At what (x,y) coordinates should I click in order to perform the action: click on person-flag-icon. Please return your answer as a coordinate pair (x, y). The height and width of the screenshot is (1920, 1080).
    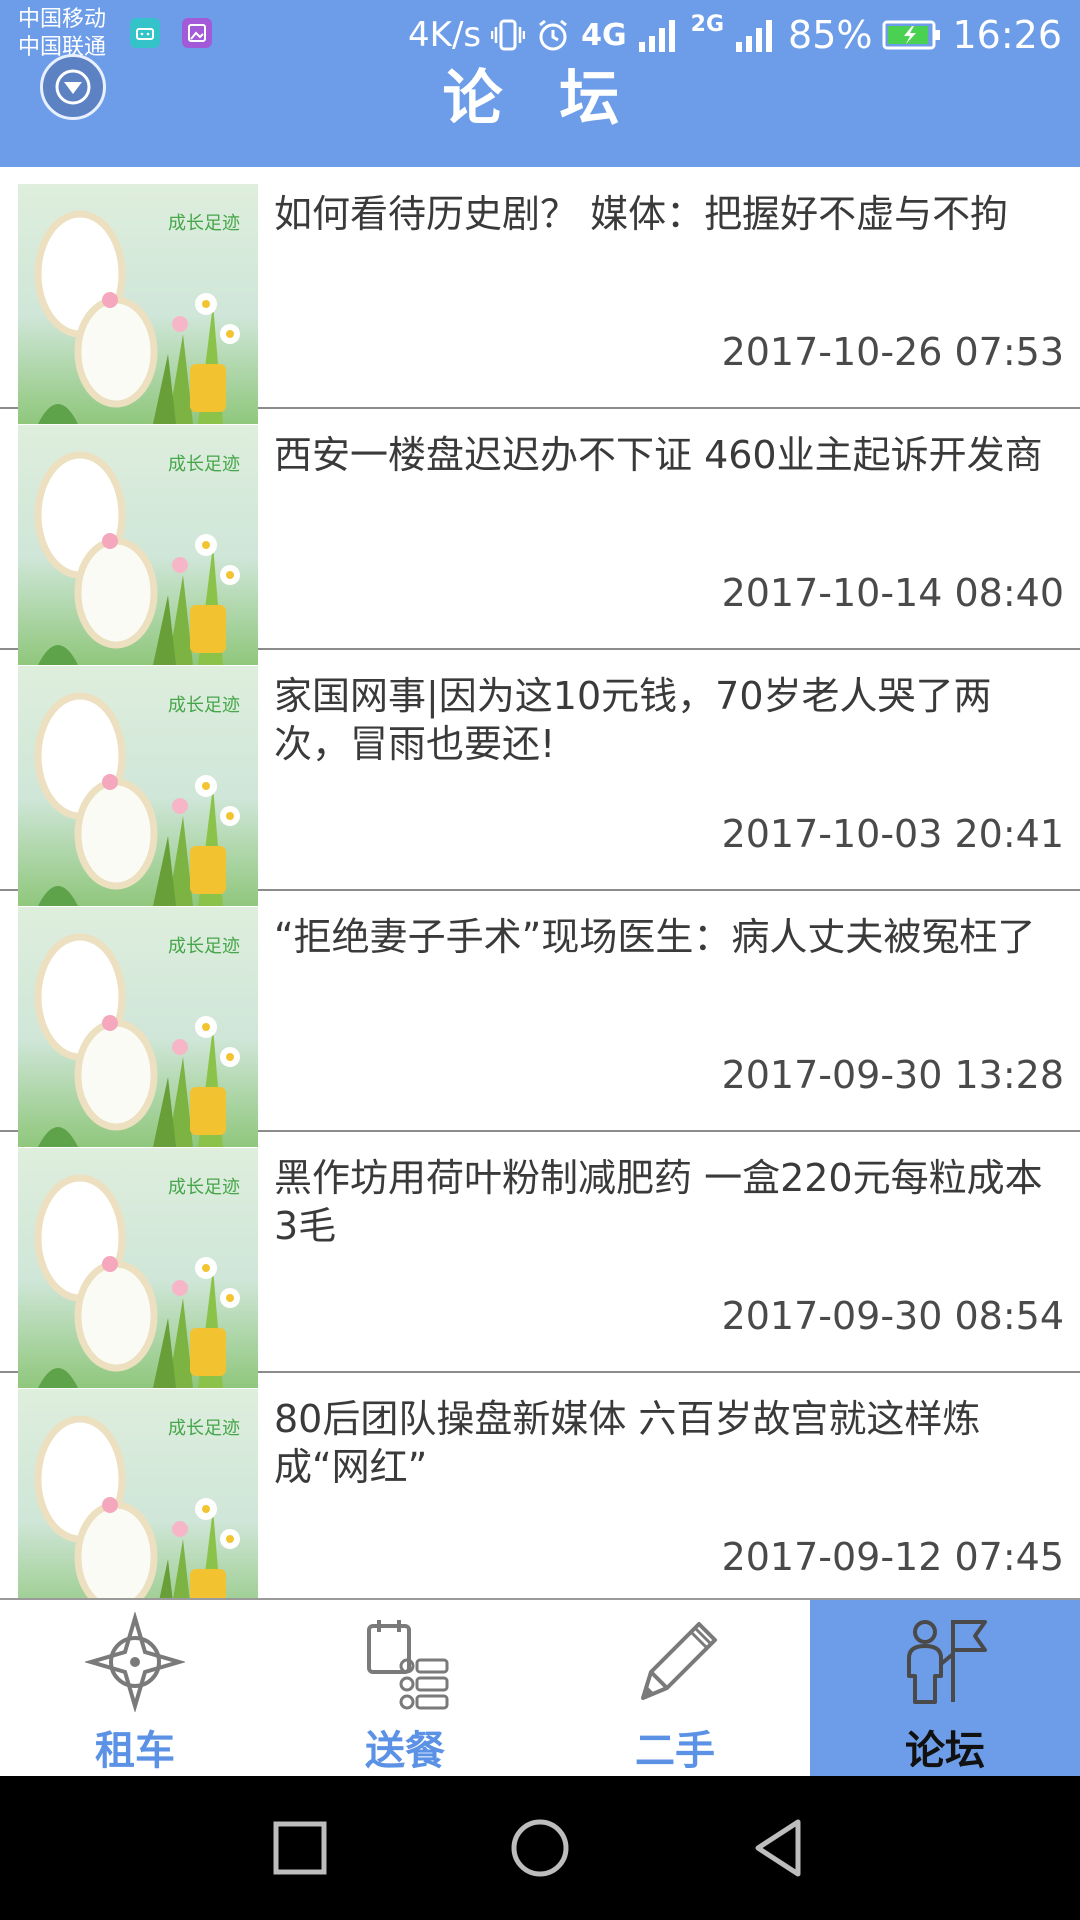
    Looking at the image, I should click on (947, 1662).